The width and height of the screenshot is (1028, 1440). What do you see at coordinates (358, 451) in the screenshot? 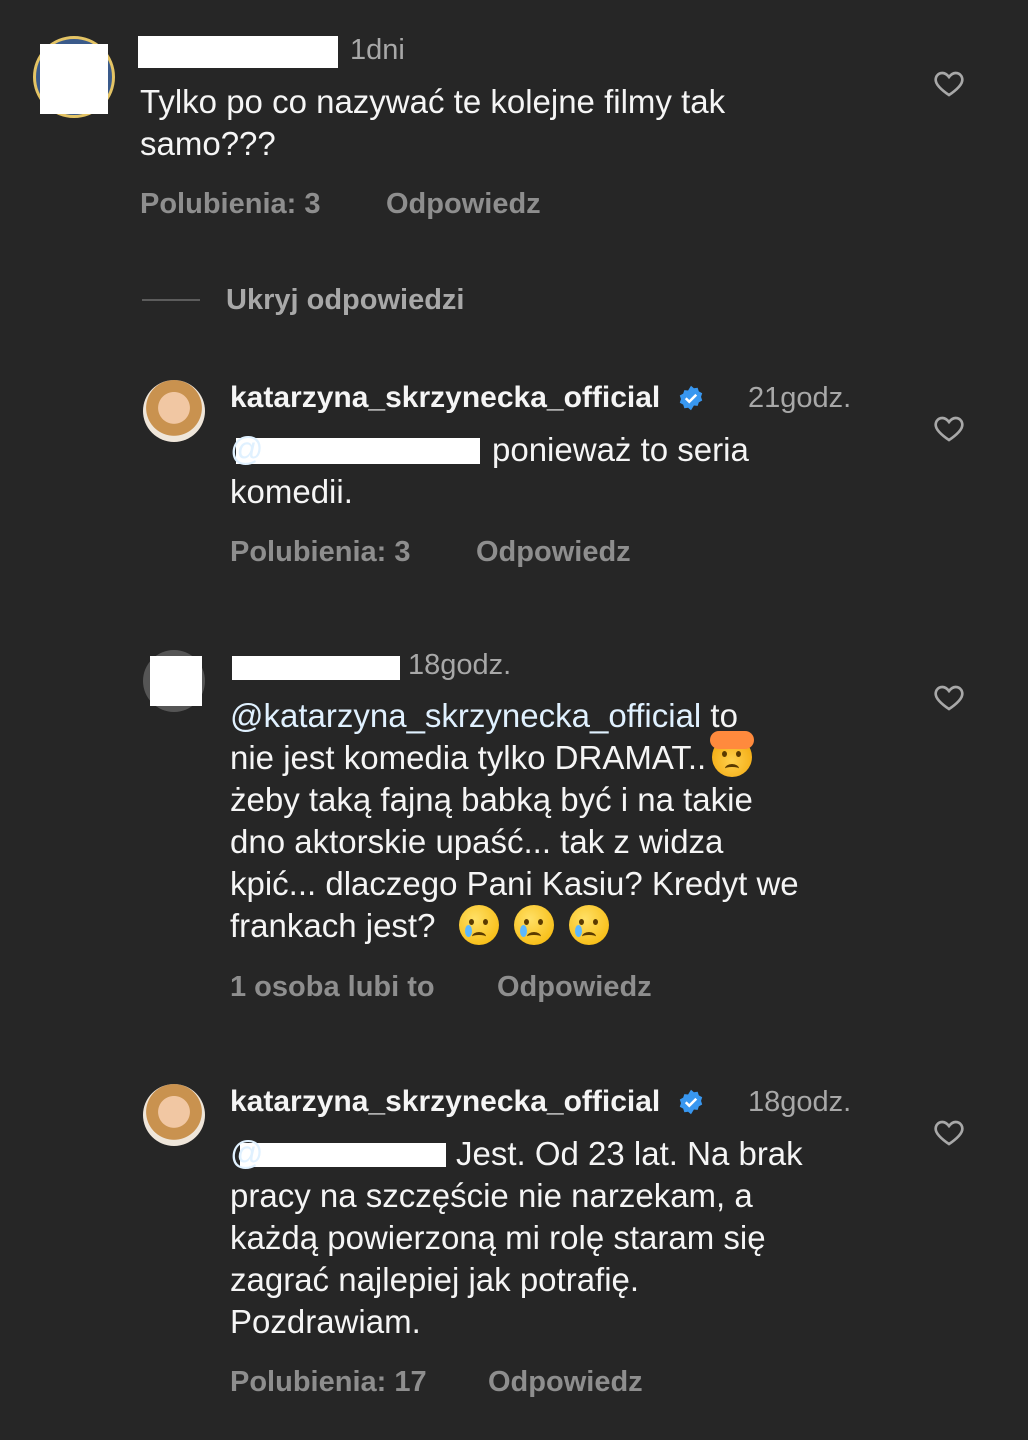
I see `redacted-mention` at bounding box center [358, 451].